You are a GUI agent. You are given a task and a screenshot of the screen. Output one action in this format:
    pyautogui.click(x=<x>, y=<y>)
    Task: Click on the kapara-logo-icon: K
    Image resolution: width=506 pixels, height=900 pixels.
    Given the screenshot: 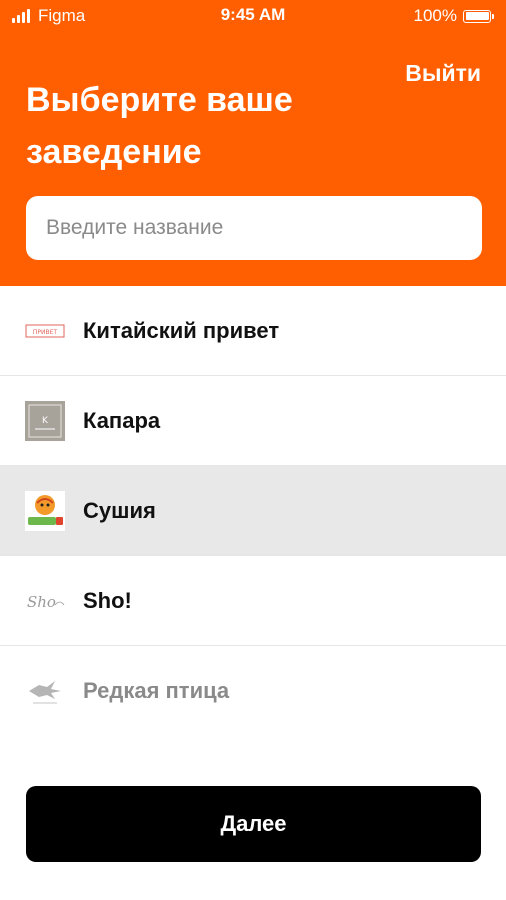 What is the action you would take?
    pyautogui.click(x=45, y=420)
    